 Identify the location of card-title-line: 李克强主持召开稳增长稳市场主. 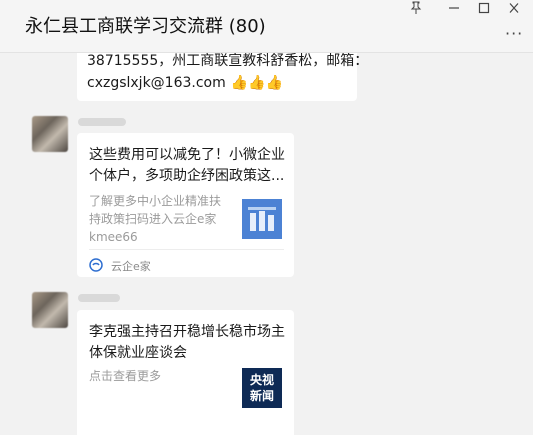
(187, 332).